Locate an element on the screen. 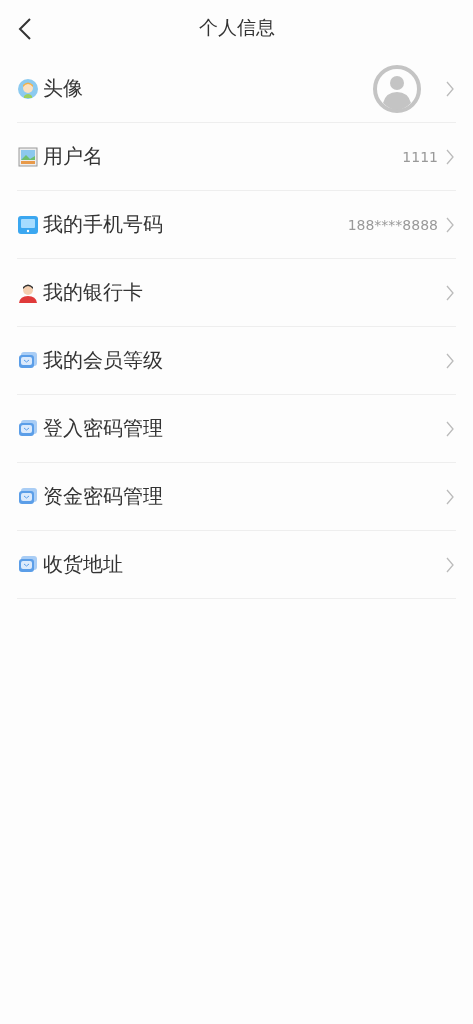 This screenshot has height=1024, width=473. list-item: 用户名 1111 is located at coordinates (236, 157).